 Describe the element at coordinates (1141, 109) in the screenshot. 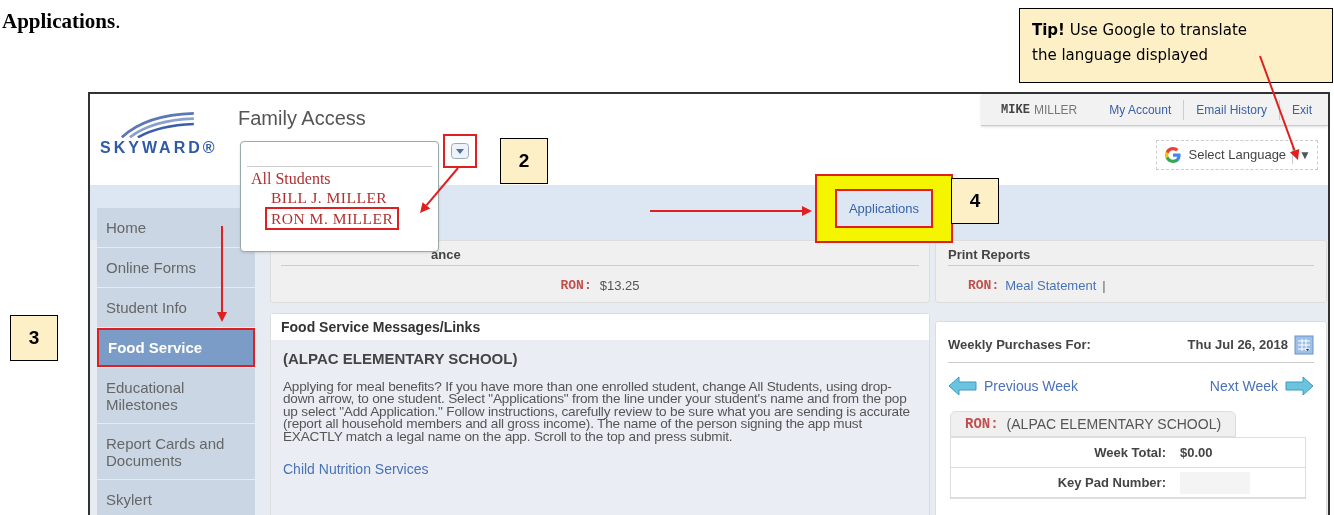

I see `header-link: My Account` at that location.